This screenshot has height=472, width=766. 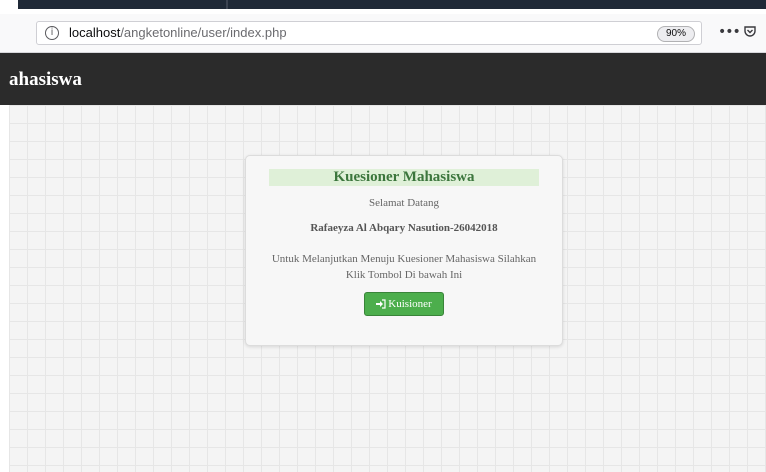 What do you see at coordinates (383, 79) in the screenshot?
I see `site-header: ahasiswa` at bounding box center [383, 79].